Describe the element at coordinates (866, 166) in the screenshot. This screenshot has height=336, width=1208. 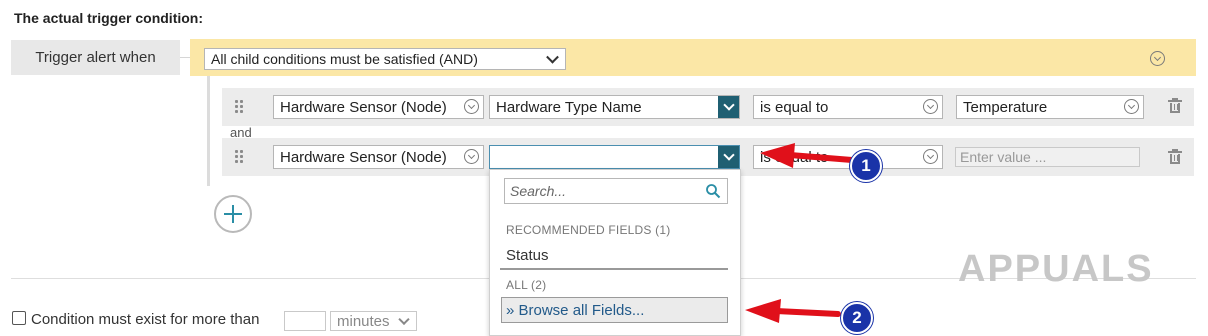
I see `annotation-badge-1: 1` at that location.